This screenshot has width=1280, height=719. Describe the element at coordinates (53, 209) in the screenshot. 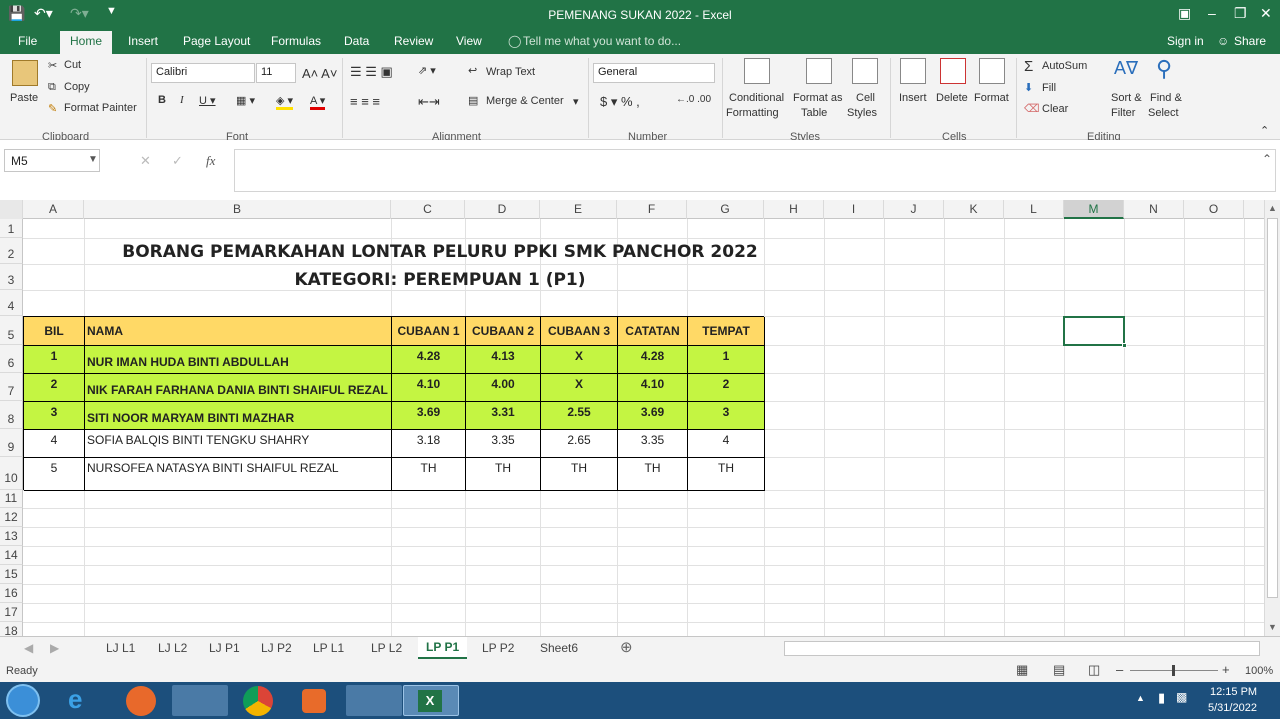

I see `col-header-a: A` at that location.